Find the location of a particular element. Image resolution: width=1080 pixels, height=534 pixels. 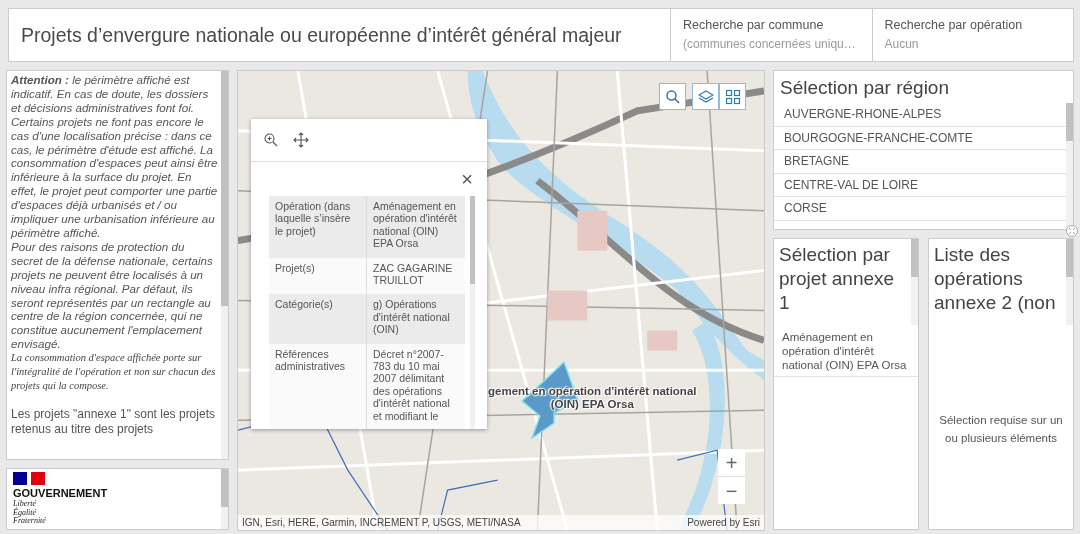

notice-paragraph: Pour des raisons de protection du secret de la défense nationale, certains projets ne peuvent être localisés à un niveau infra régional. Par défaut, ils seront représentés par un rectangle au centre de la région concernée, qui ne constitue aucunement l'emplacement envisagé. is located at coordinates (112, 295).